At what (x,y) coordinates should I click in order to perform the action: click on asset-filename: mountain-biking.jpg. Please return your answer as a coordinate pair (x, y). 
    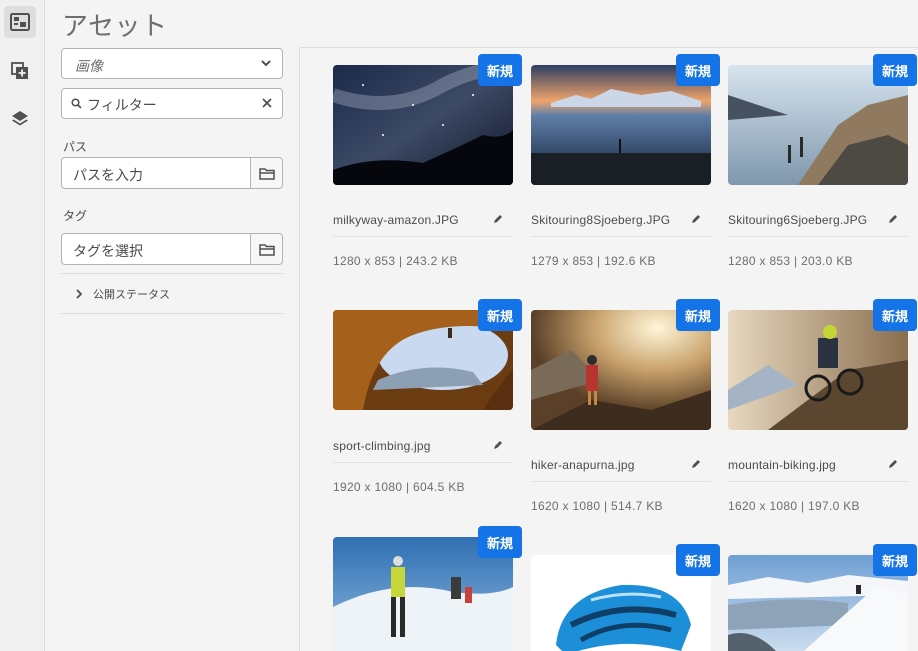
    Looking at the image, I should click on (782, 465).